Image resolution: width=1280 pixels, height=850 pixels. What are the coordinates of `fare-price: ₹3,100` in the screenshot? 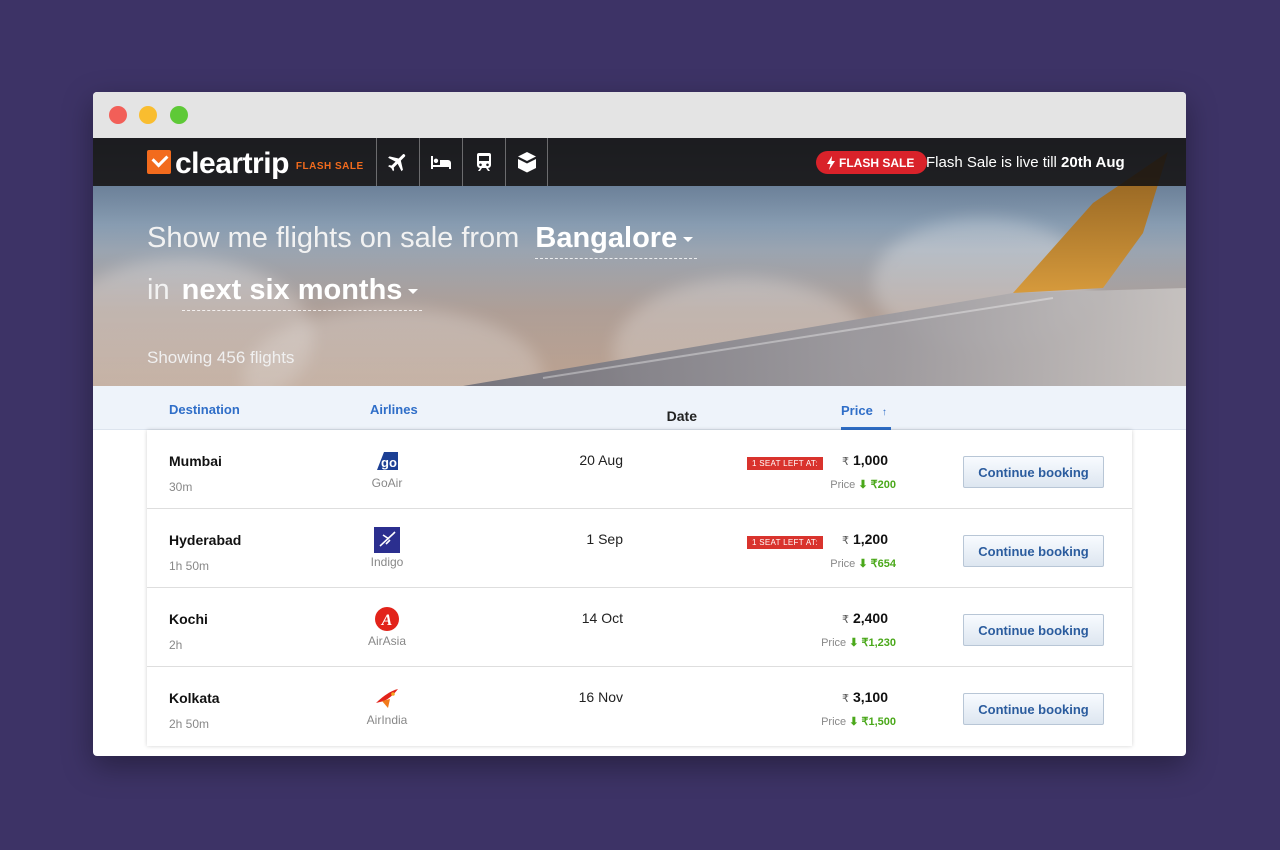 It's located at (865, 697).